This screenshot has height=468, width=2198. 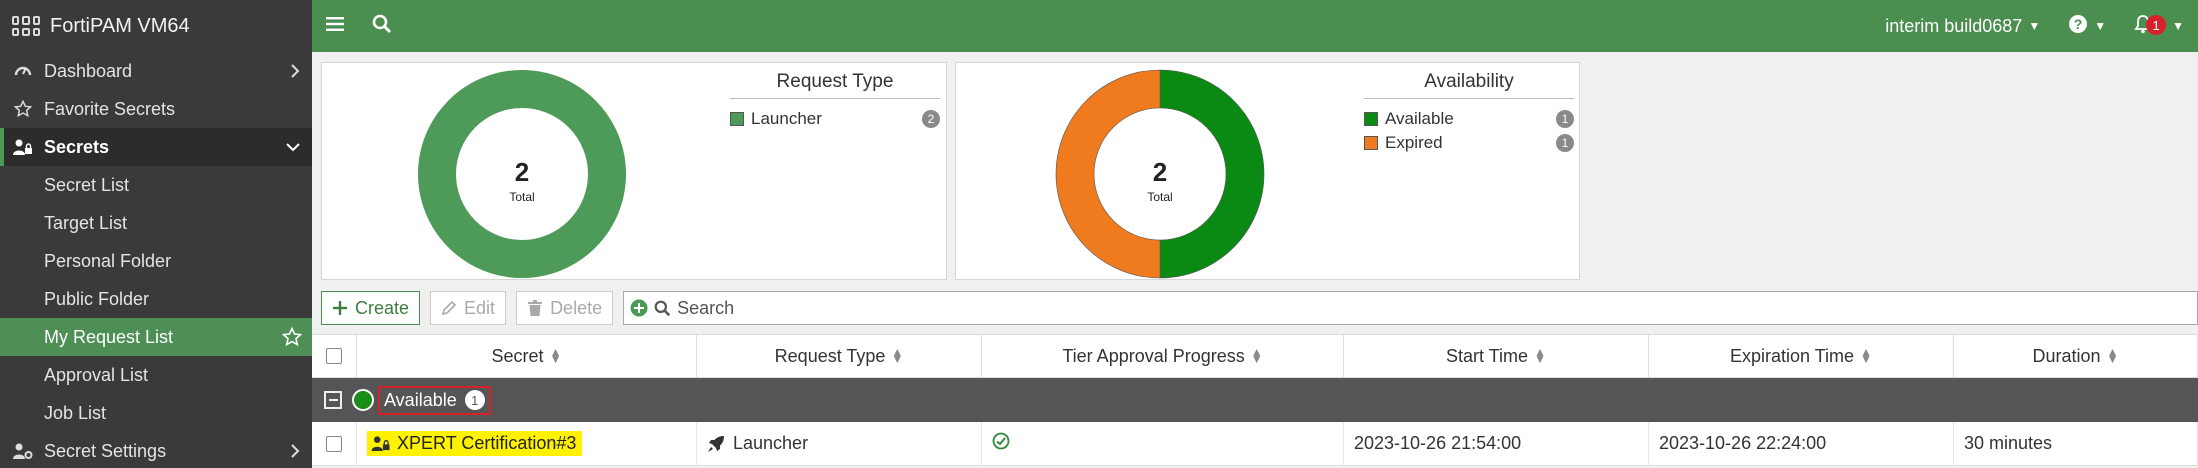 I want to click on delete-label: Delete, so click(x=576, y=307).